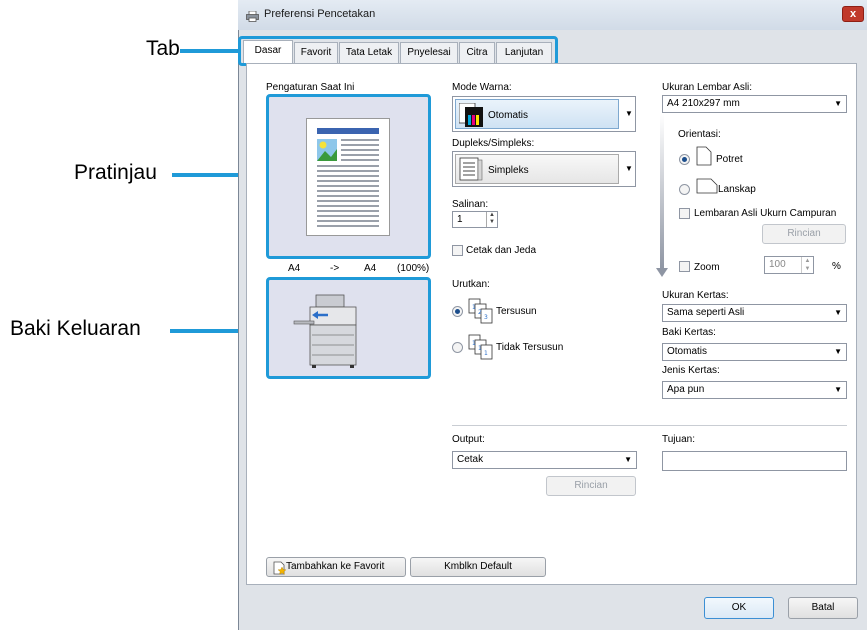  I want to click on mixed-size-label: Lembaran Asli Ukurn Campuran, so click(765, 213).